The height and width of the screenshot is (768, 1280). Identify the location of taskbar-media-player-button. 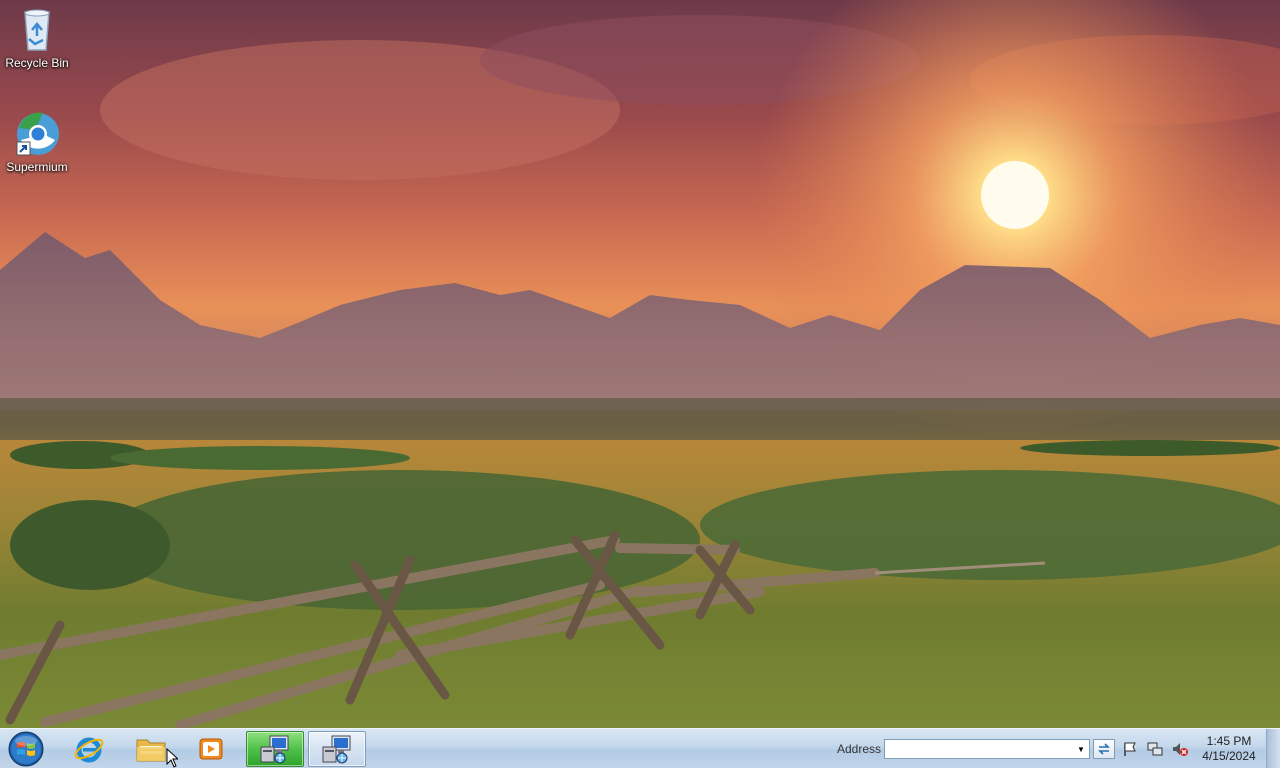
(211, 749).